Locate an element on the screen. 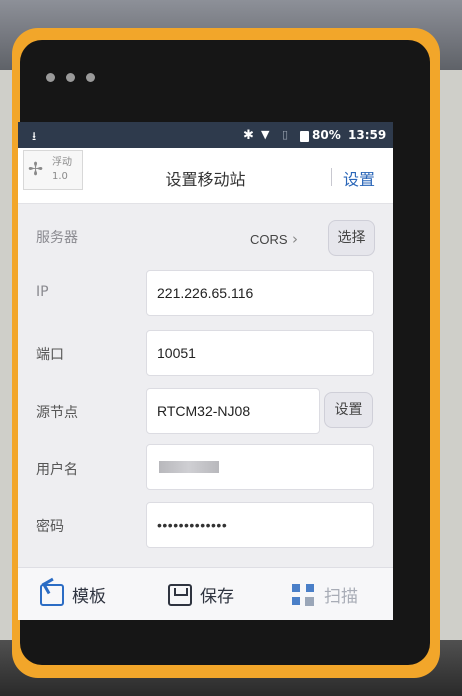 This screenshot has width=462, height=696. scan-label: 扫描 is located at coordinates (341, 597).